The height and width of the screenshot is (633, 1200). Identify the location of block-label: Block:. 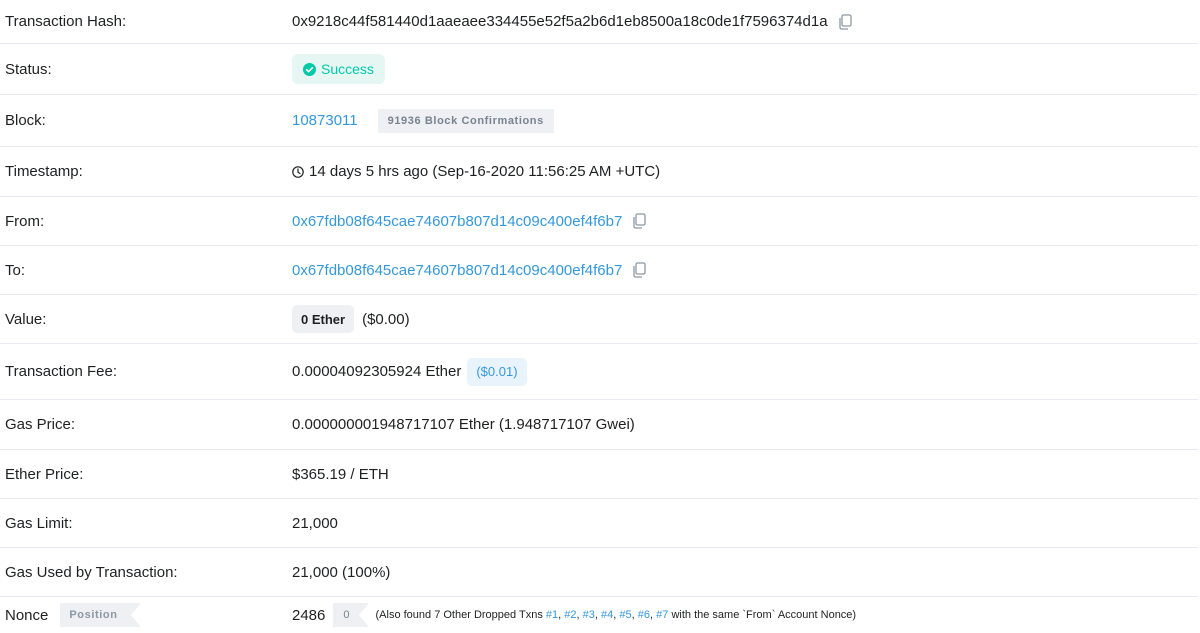
(25, 120).